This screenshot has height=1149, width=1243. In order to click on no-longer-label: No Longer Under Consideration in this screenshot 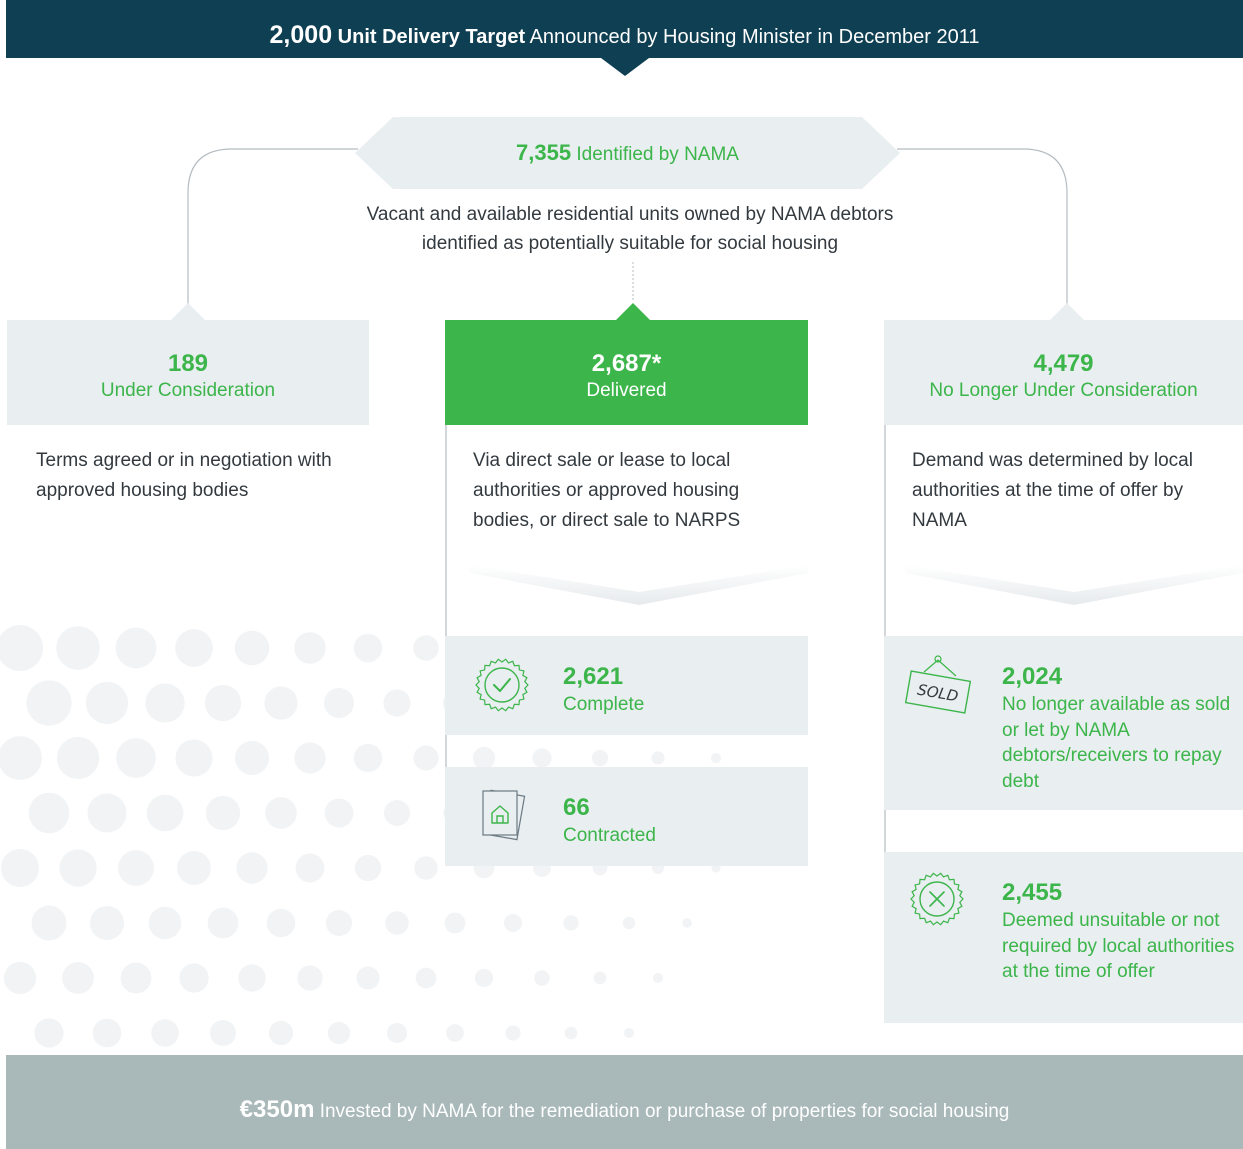, I will do `click(1063, 390)`.